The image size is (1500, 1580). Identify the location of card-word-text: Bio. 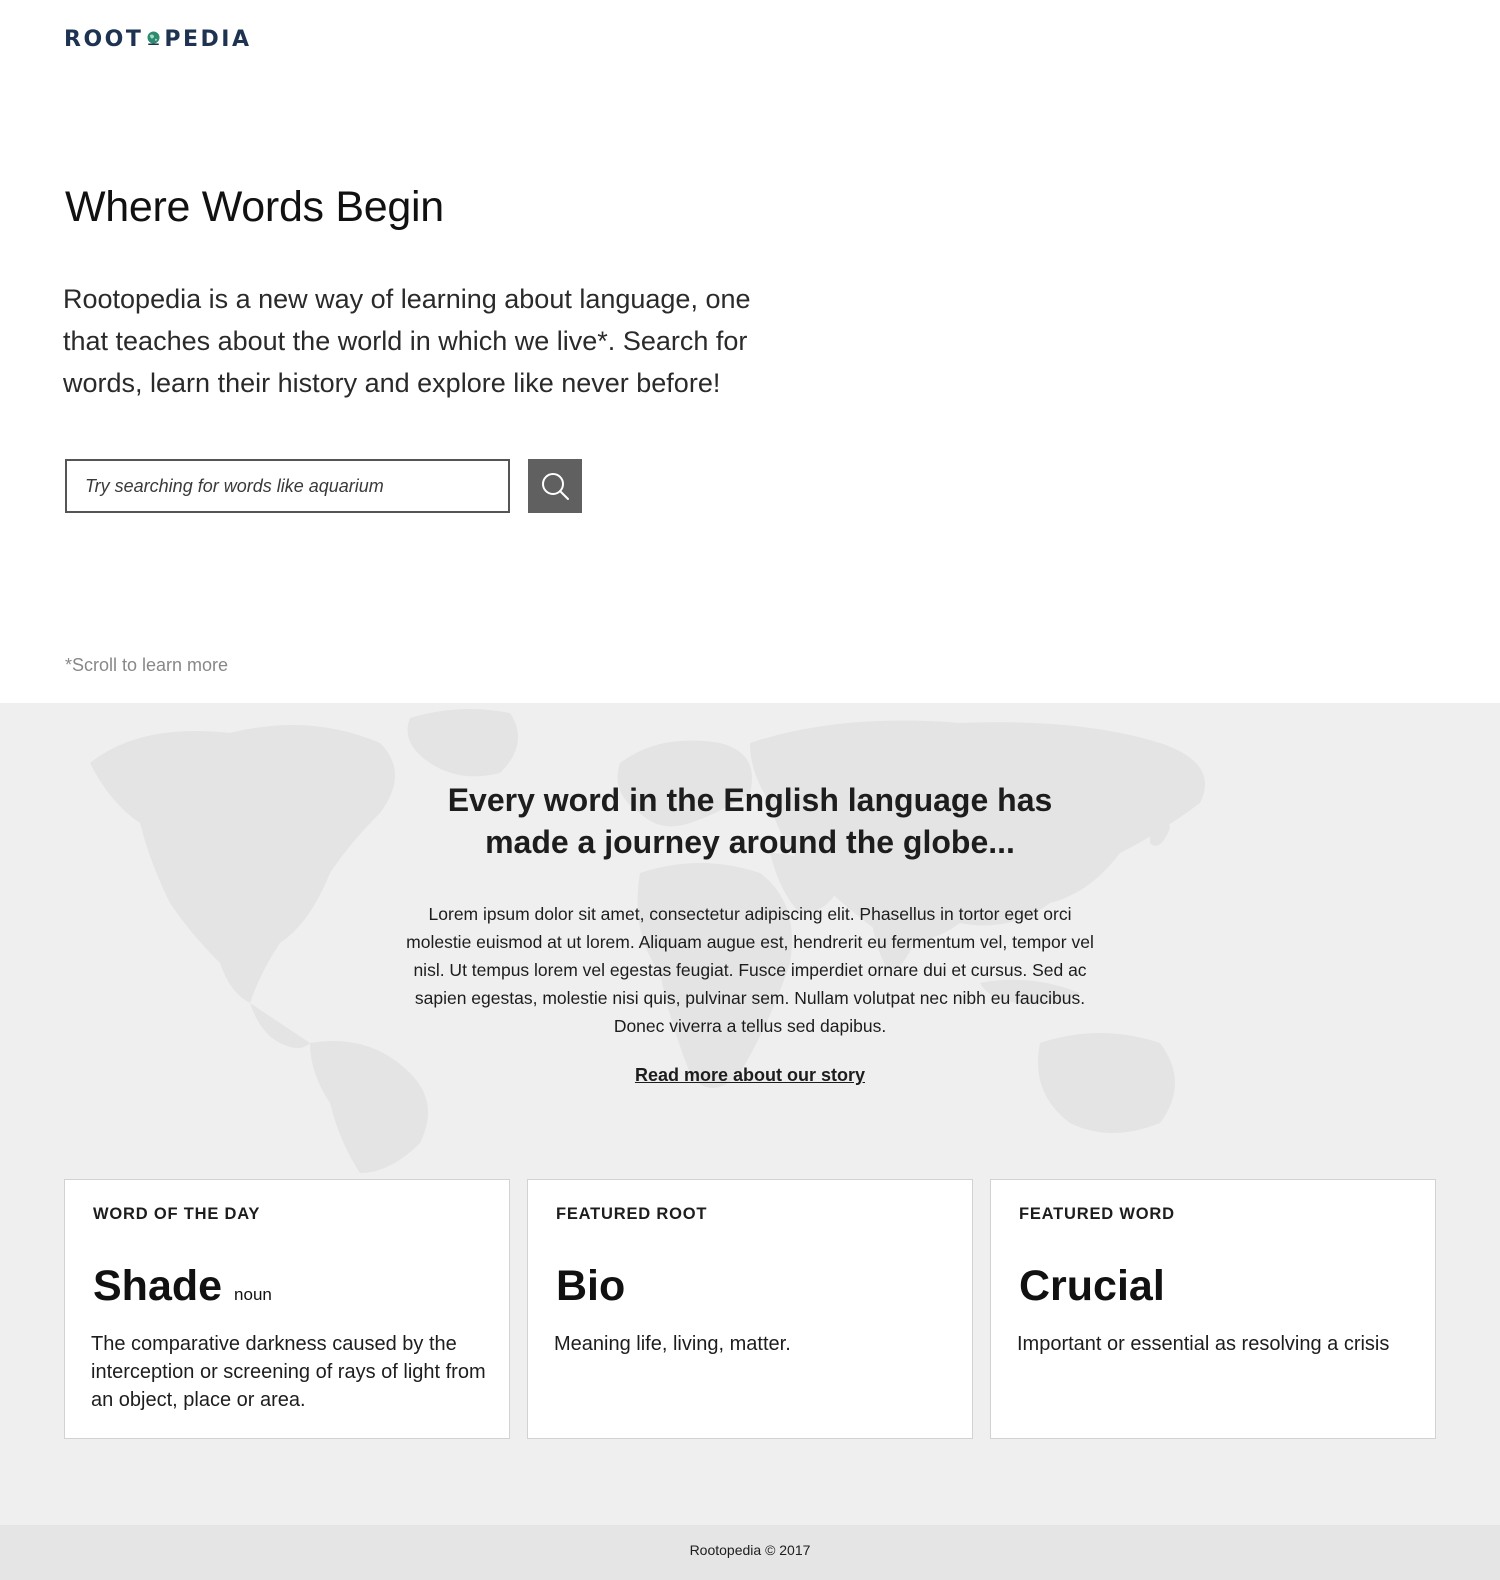
(591, 1286).